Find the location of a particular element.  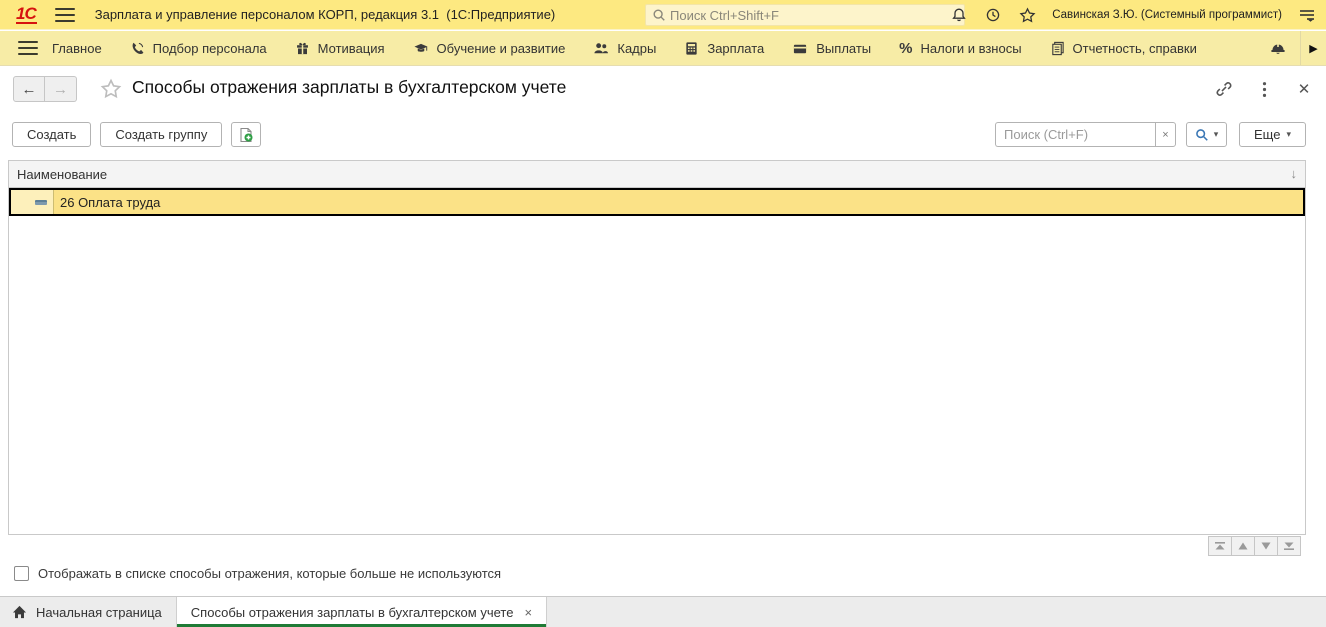

create-group-button: Создать группу is located at coordinates (161, 134).